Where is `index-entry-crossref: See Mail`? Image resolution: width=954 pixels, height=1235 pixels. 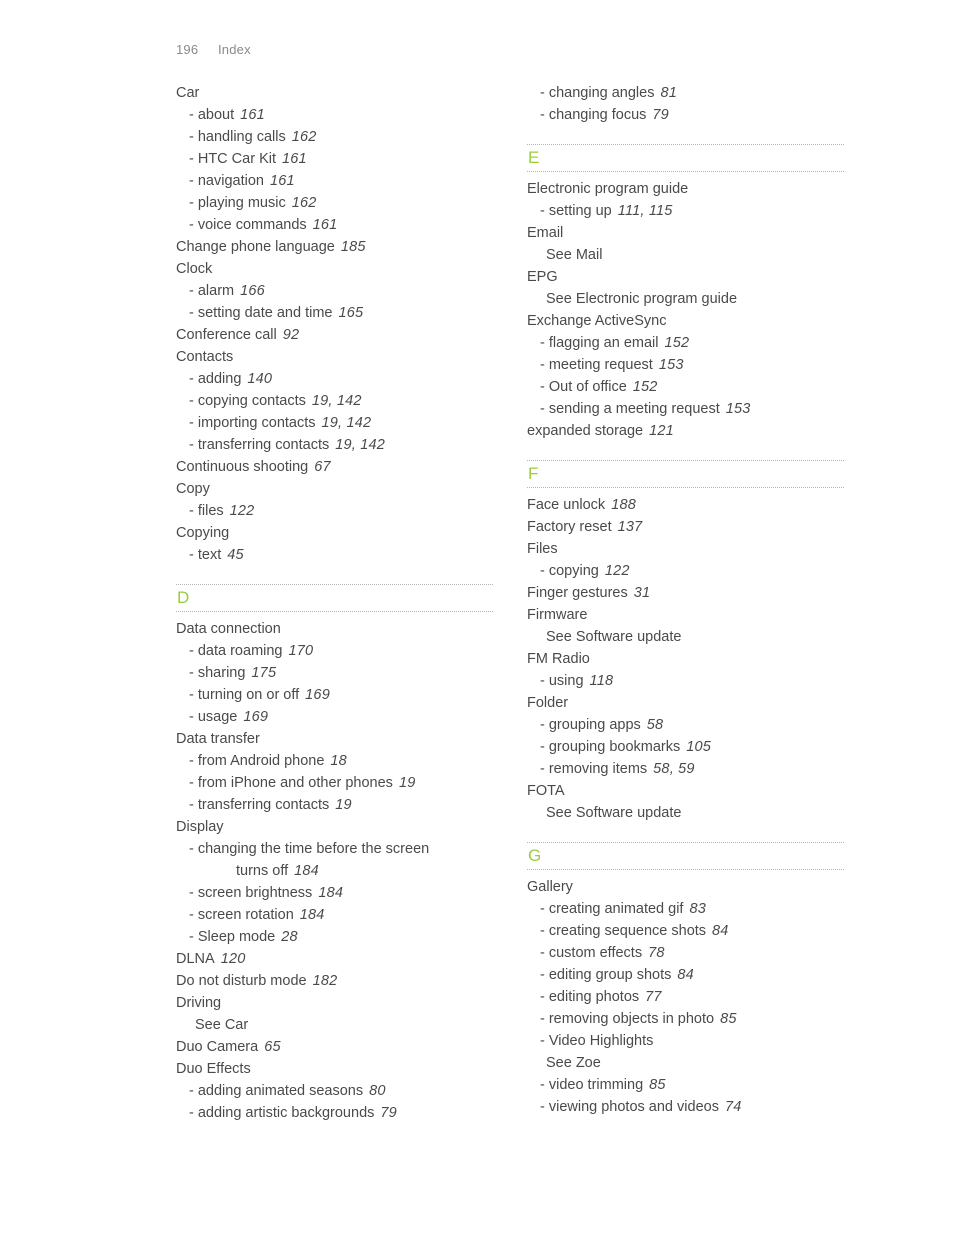 index-entry-crossref: See Mail is located at coordinates (685, 255).